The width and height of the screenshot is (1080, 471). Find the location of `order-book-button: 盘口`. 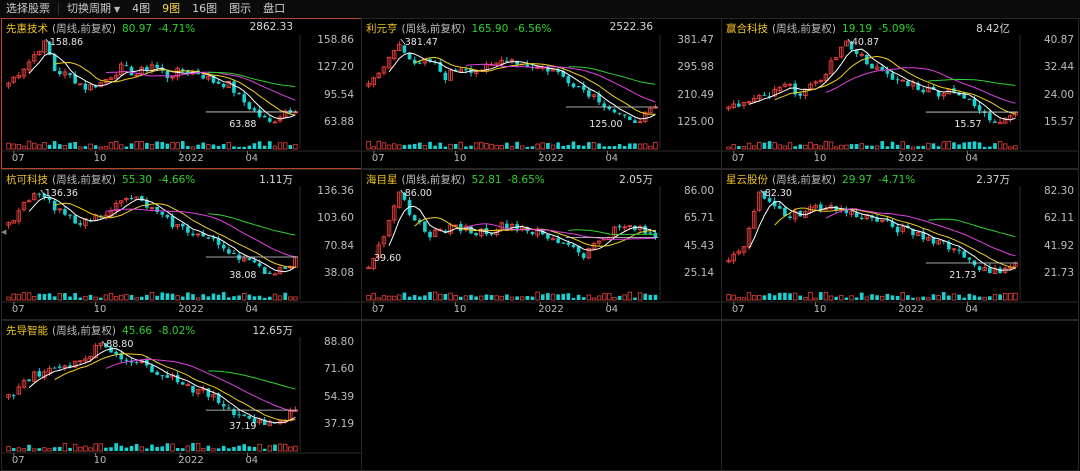

order-book-button: 盘口 is located at coordinates (274, 9).